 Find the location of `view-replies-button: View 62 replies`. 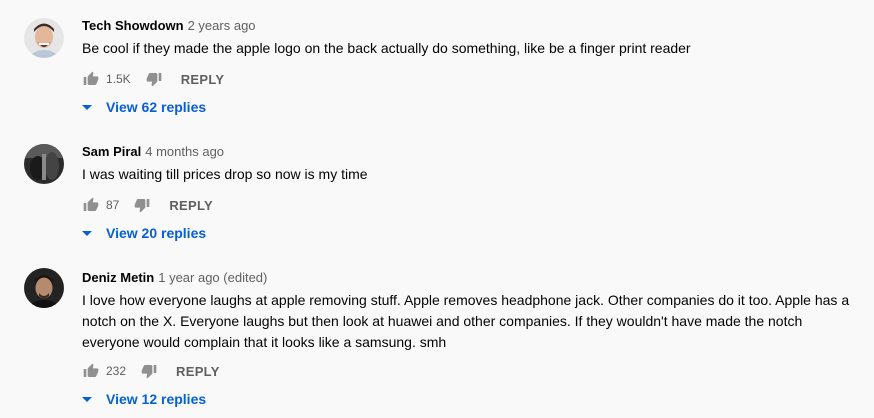

view-replies-button: View 62 replies is located at coordinates (143, 107).